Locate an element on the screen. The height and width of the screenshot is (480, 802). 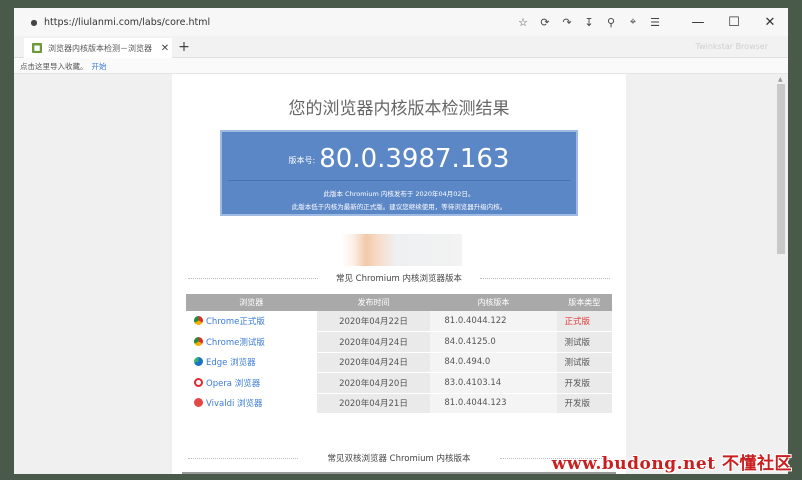
download-icon: ↧ is located at coordinates (589, 22).